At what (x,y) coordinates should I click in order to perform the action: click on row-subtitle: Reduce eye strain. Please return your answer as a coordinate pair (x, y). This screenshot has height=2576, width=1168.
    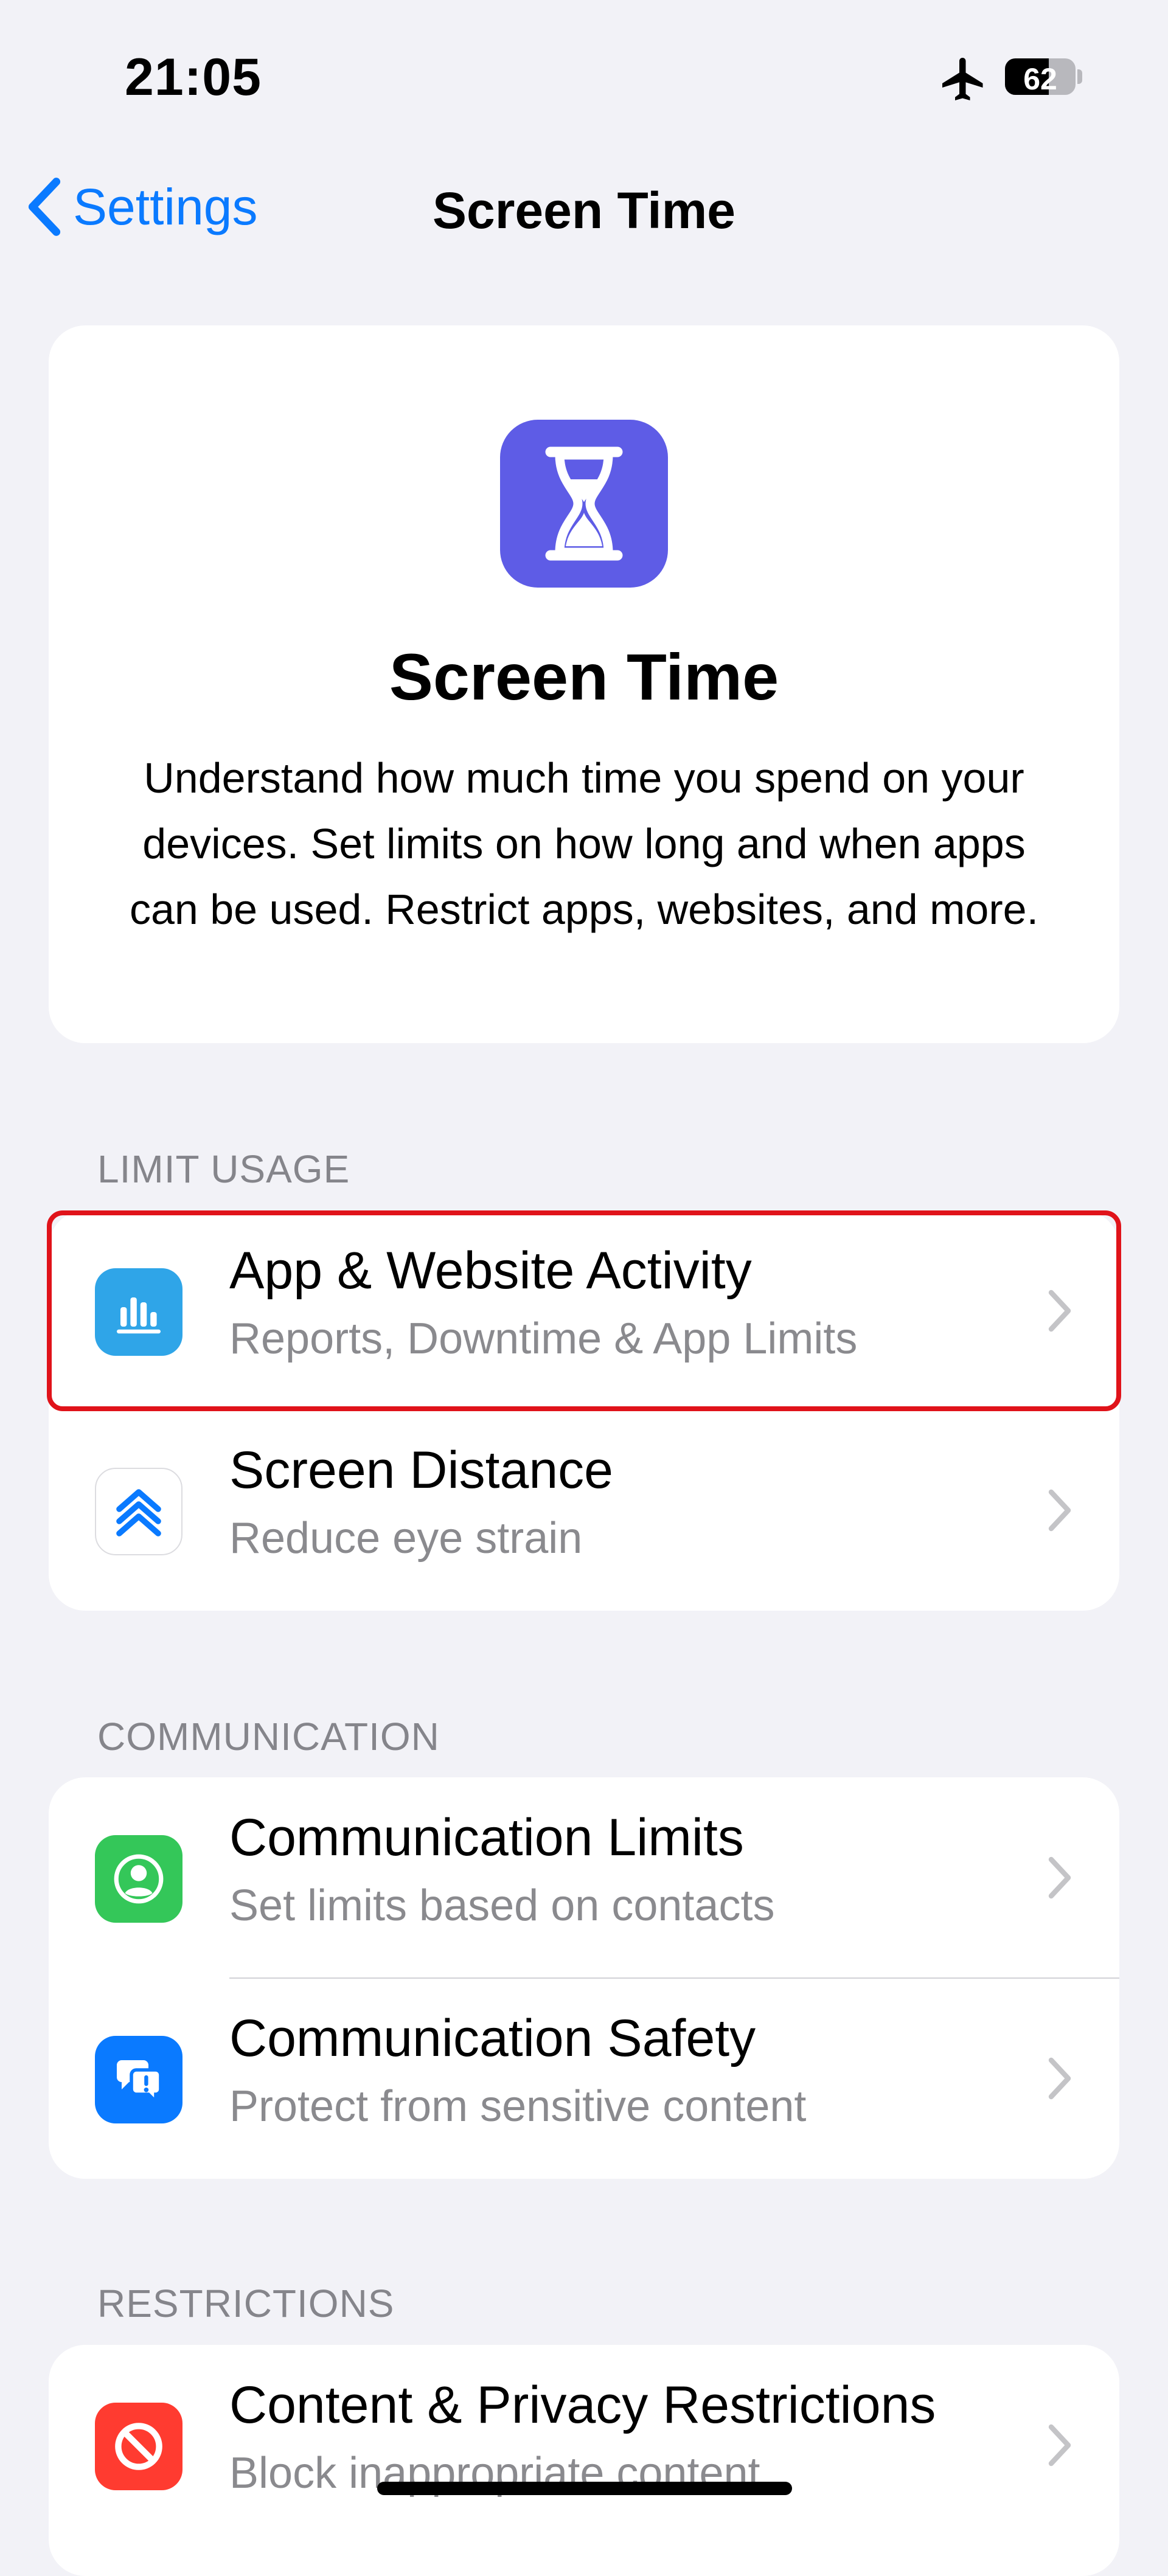
    Looking at the image, I should click on (406, 1538).